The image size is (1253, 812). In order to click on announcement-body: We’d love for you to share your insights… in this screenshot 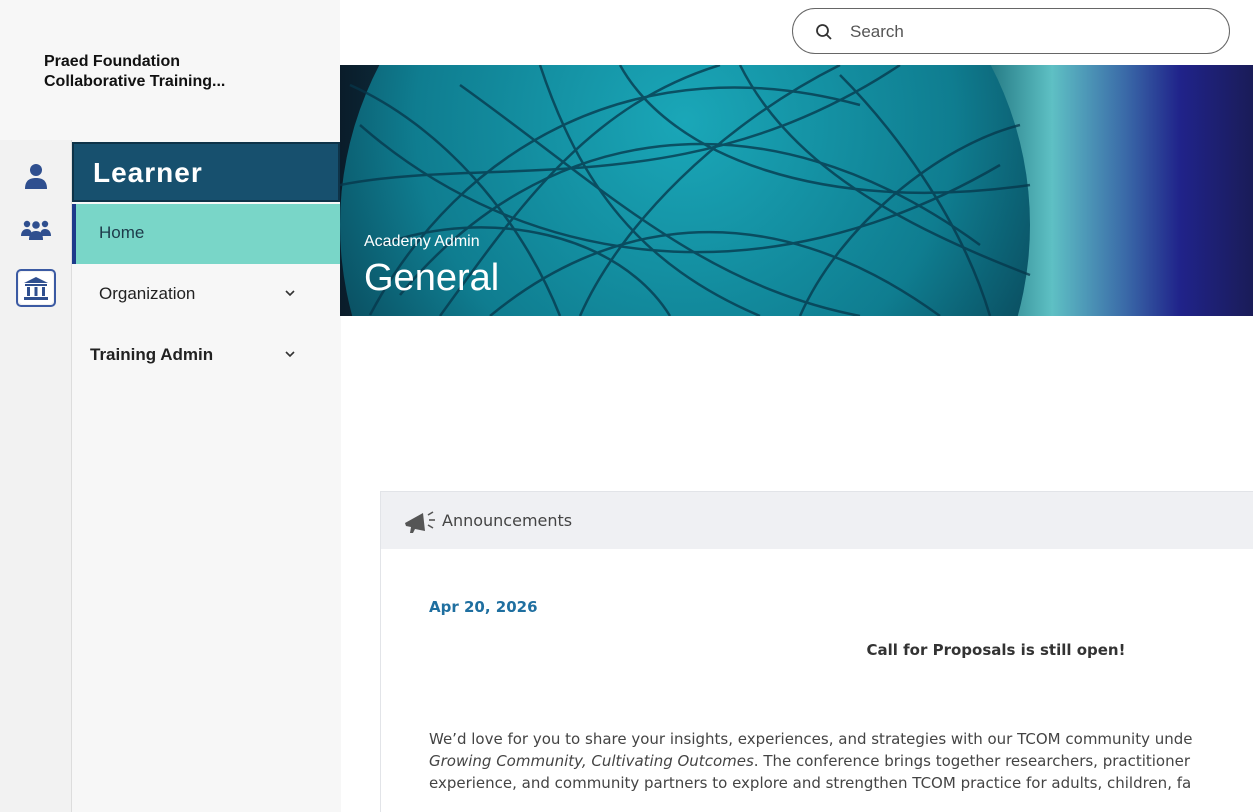, I will do `click(841, 761)`.